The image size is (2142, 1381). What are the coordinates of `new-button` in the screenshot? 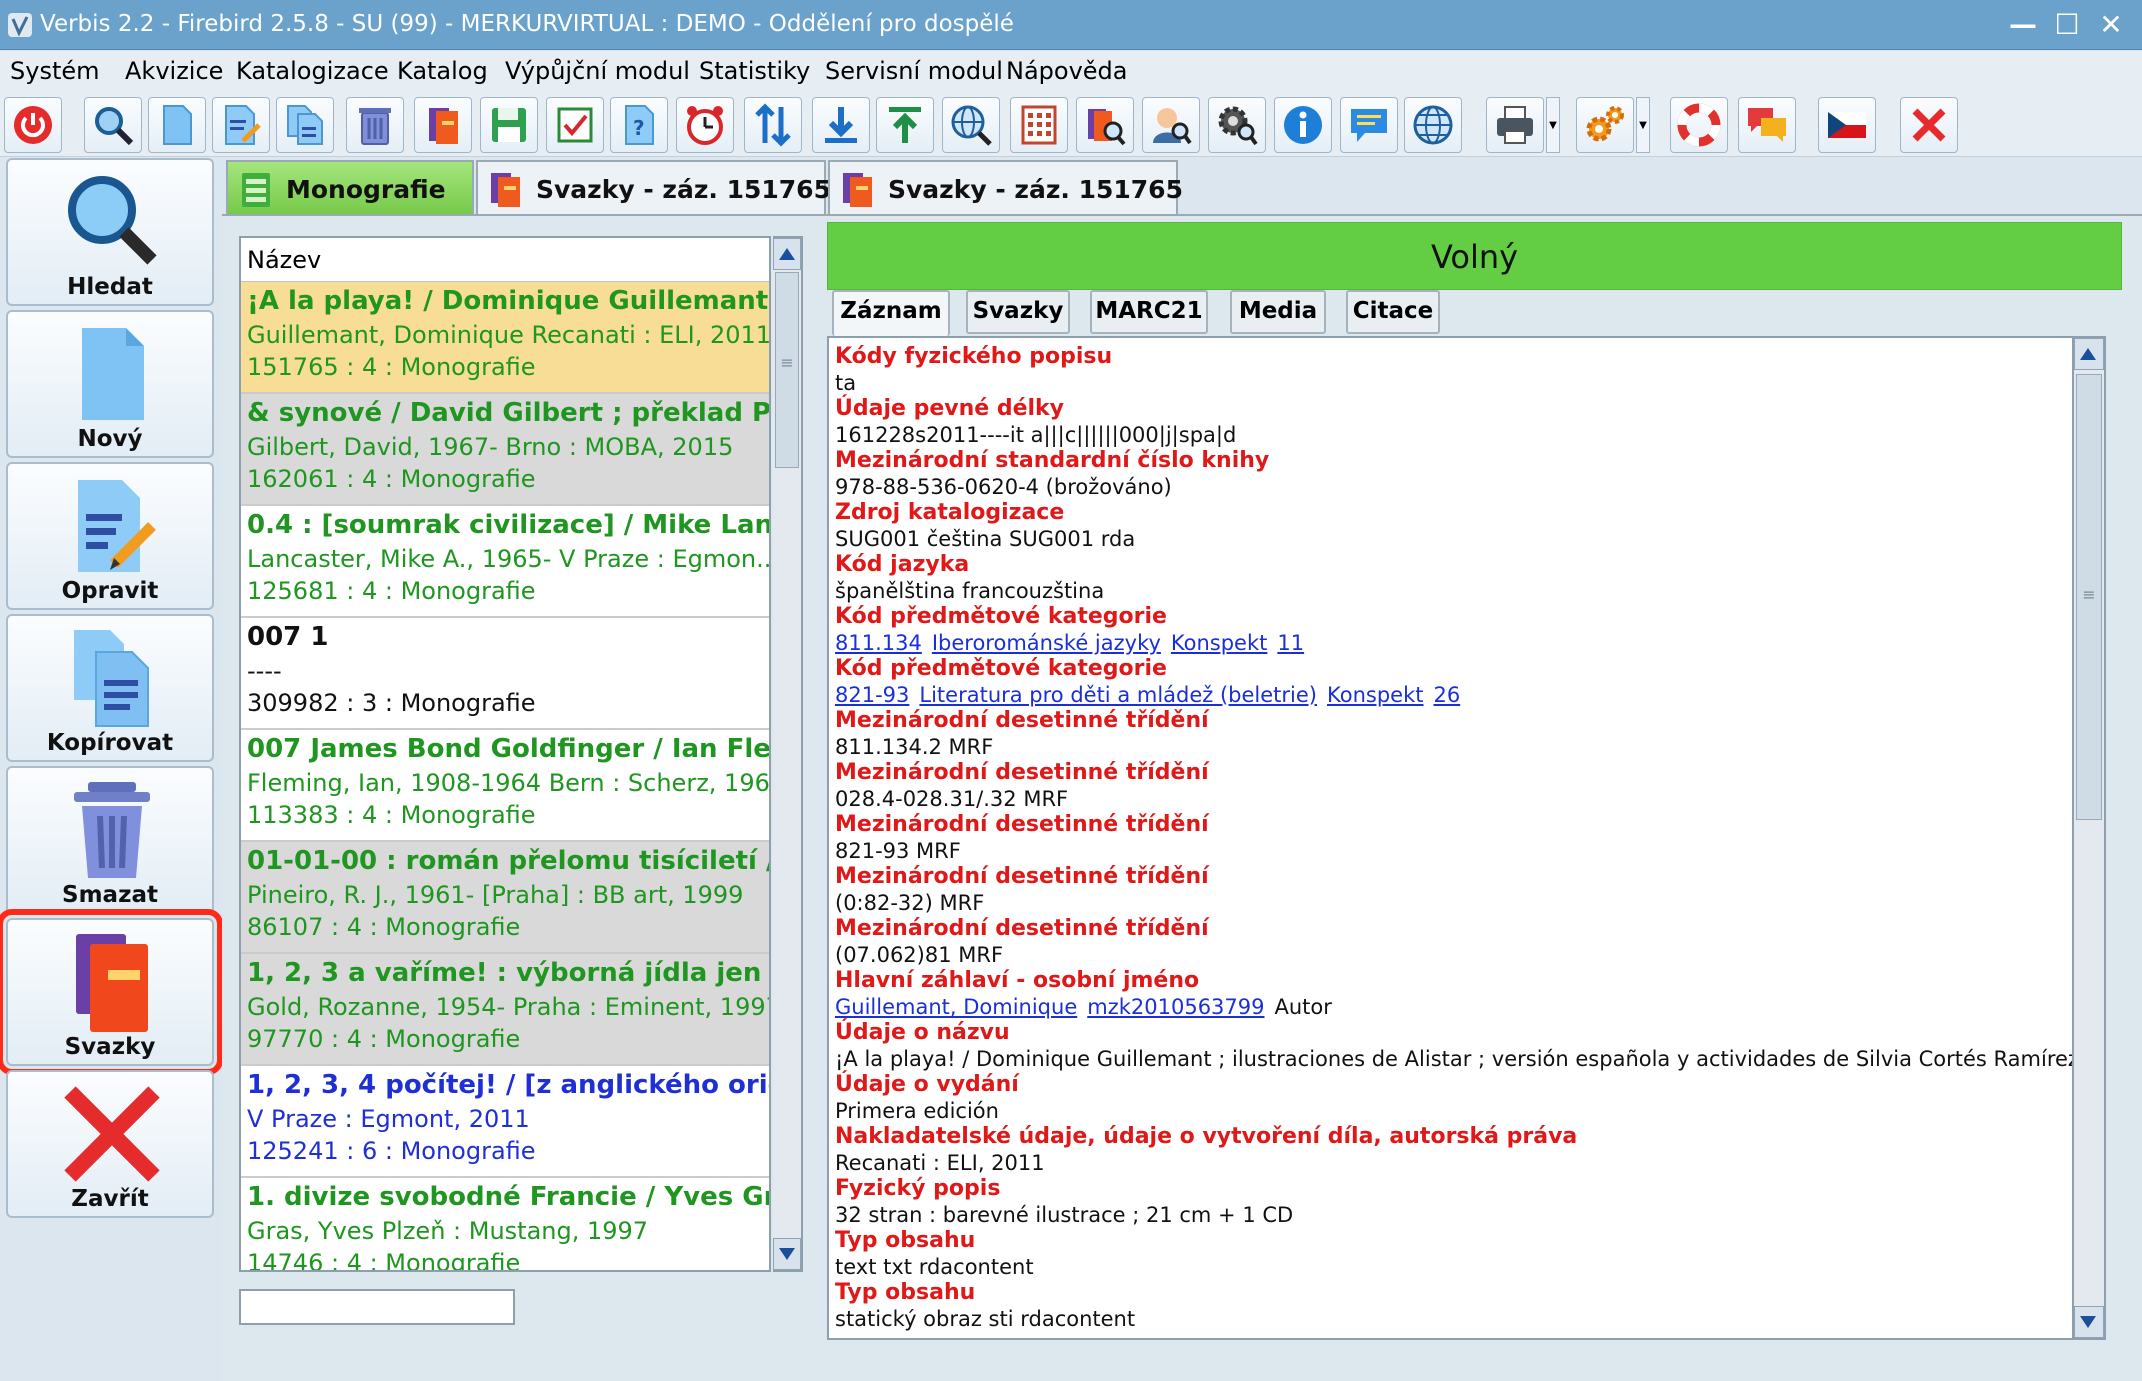 It's located at (177, 125).